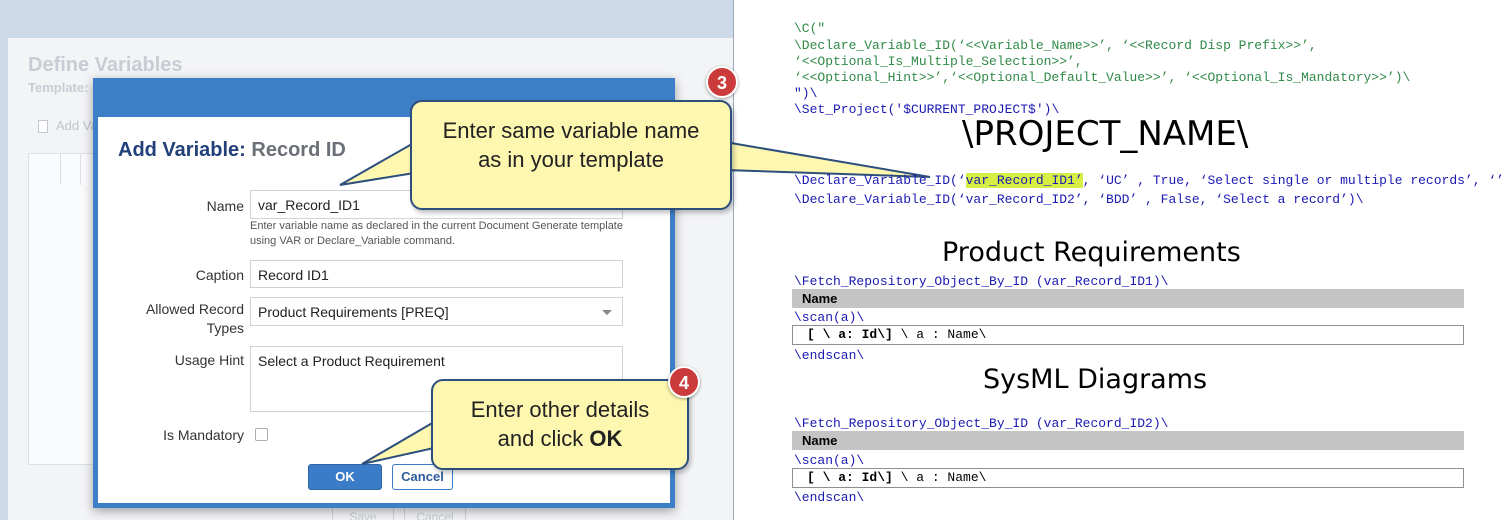 This screenshot has width=1504, height=520. I want to click on callout-4: Enter other details and click OK, so click(560, 424).